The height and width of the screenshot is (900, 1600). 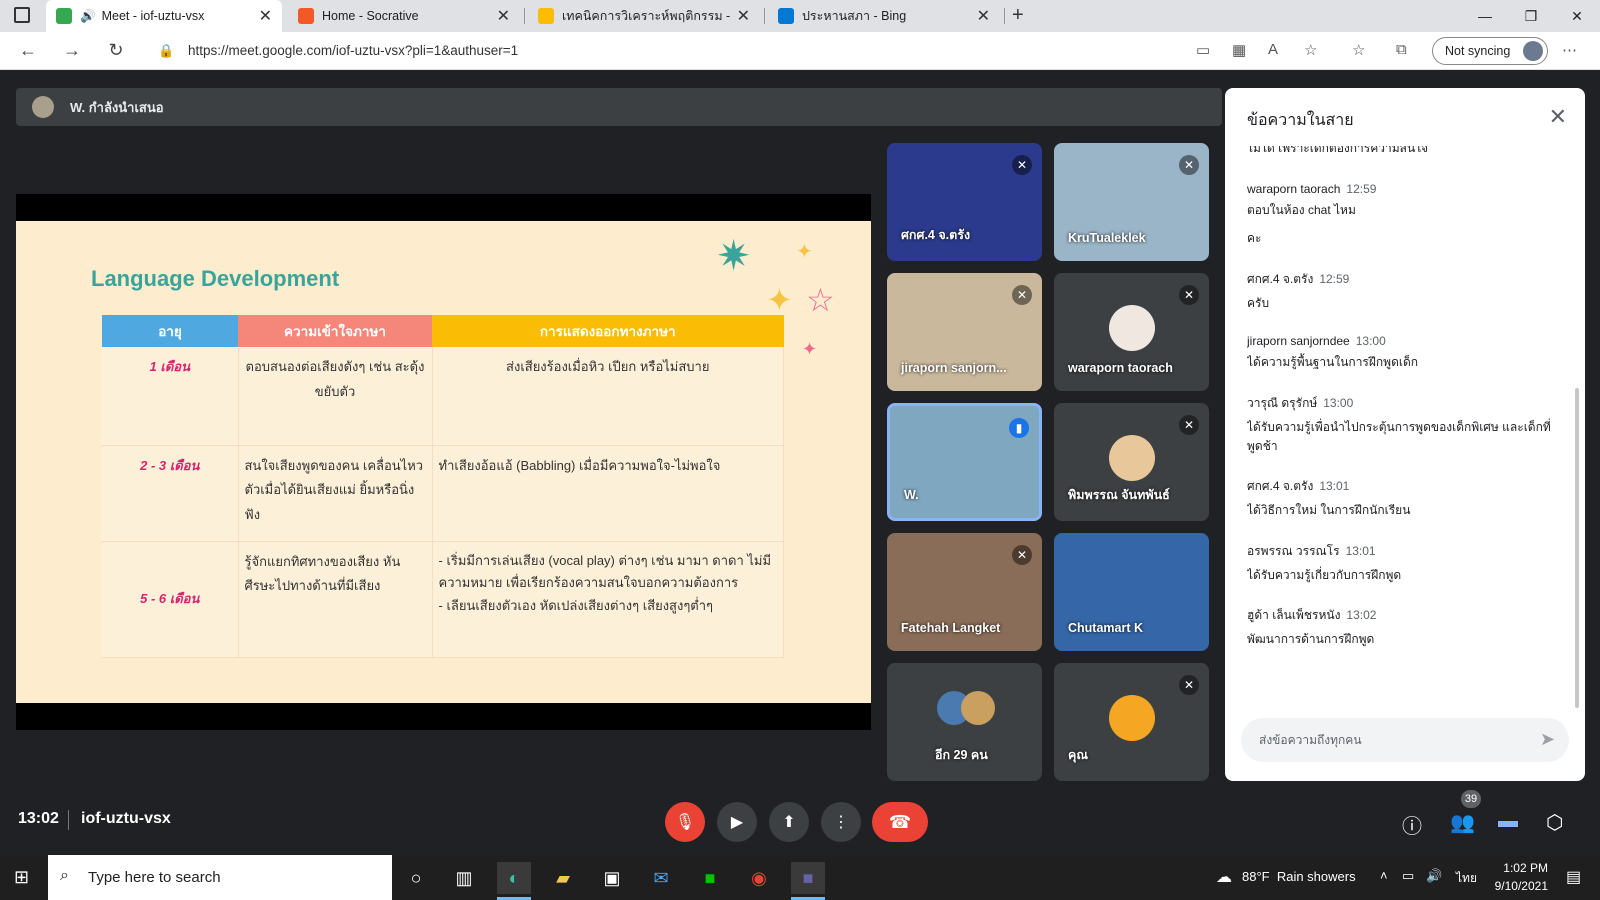 I want to click on people-count-badge: 39, so click(x=1471, y=799).